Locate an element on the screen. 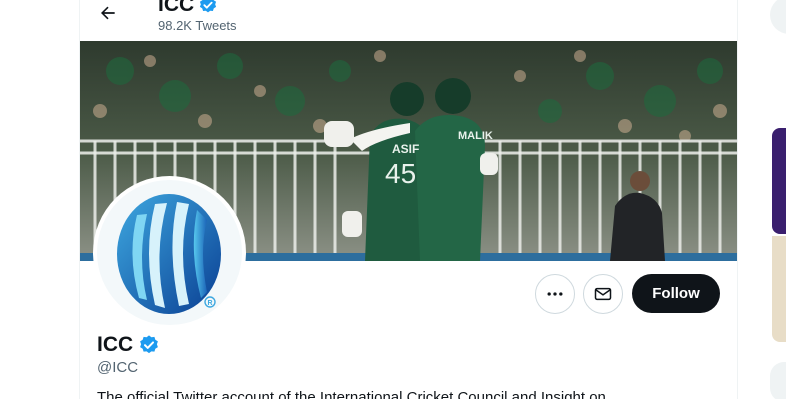  more-button is located at coordinates (555, 294).